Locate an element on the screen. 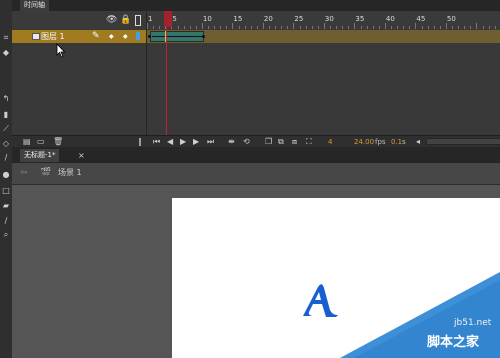 This screenshot has height=358, width=500. frame-tick-label: 45 is located at coordinates (421, 19).